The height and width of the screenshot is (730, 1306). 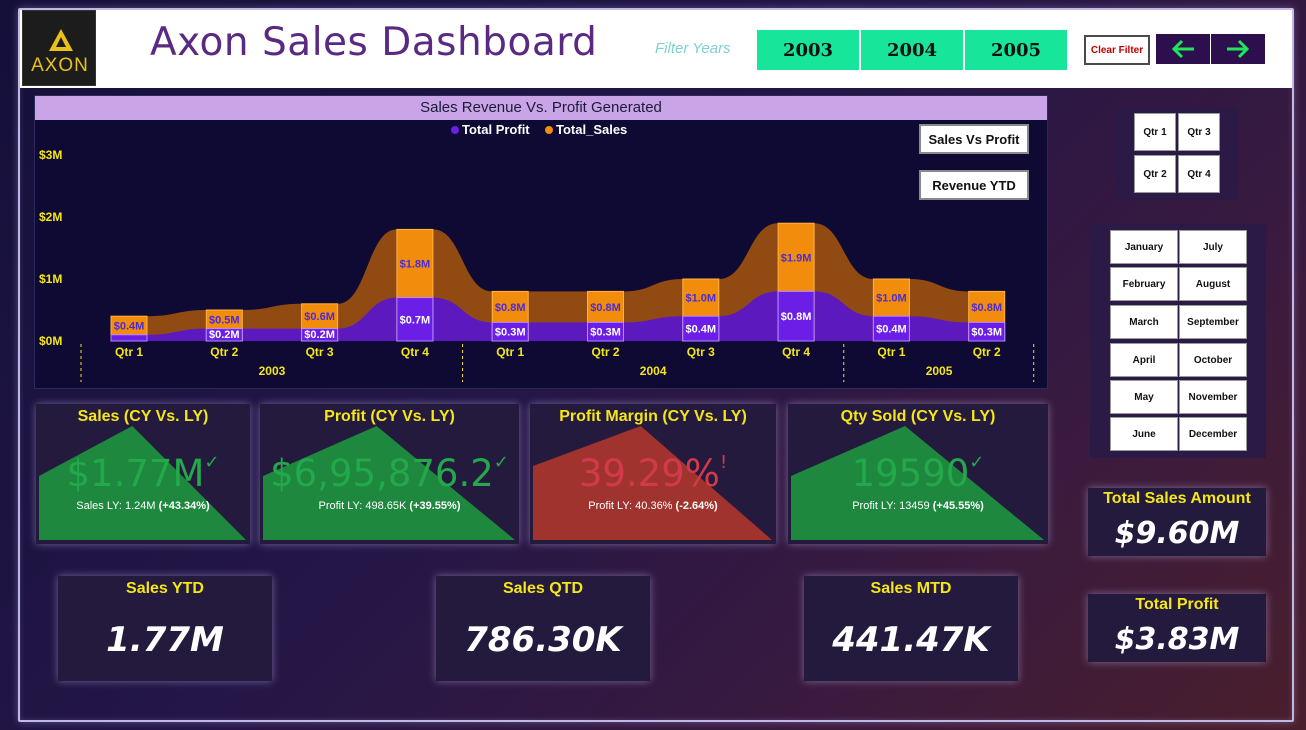 What do you see at coordinates (1144, 397) in the screenshot?
I see `month-button-may: May` at bounding box center [1144, 397].